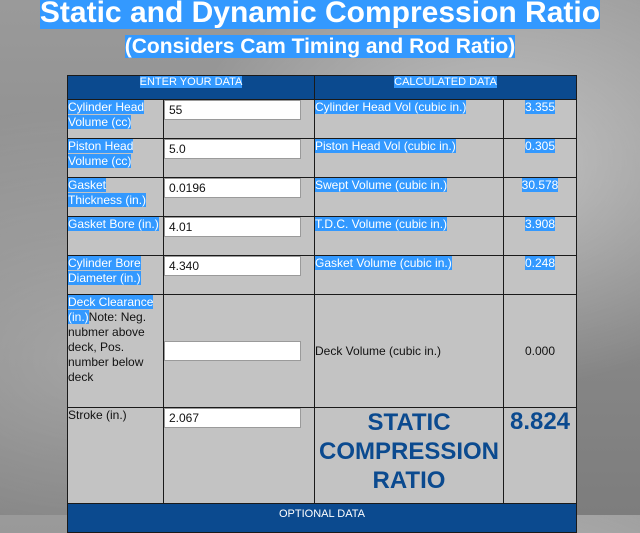 This screenshot has height=533, width=640. I want to click on calc-label: Piston Head Vol (cubic in.), so click(409, 158).